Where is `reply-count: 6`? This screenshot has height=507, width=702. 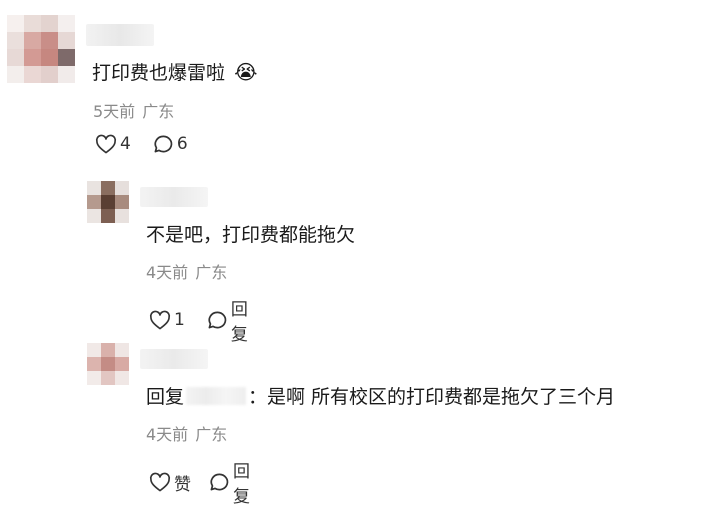 reply-count: 6 is located at coordinates (182, 144).